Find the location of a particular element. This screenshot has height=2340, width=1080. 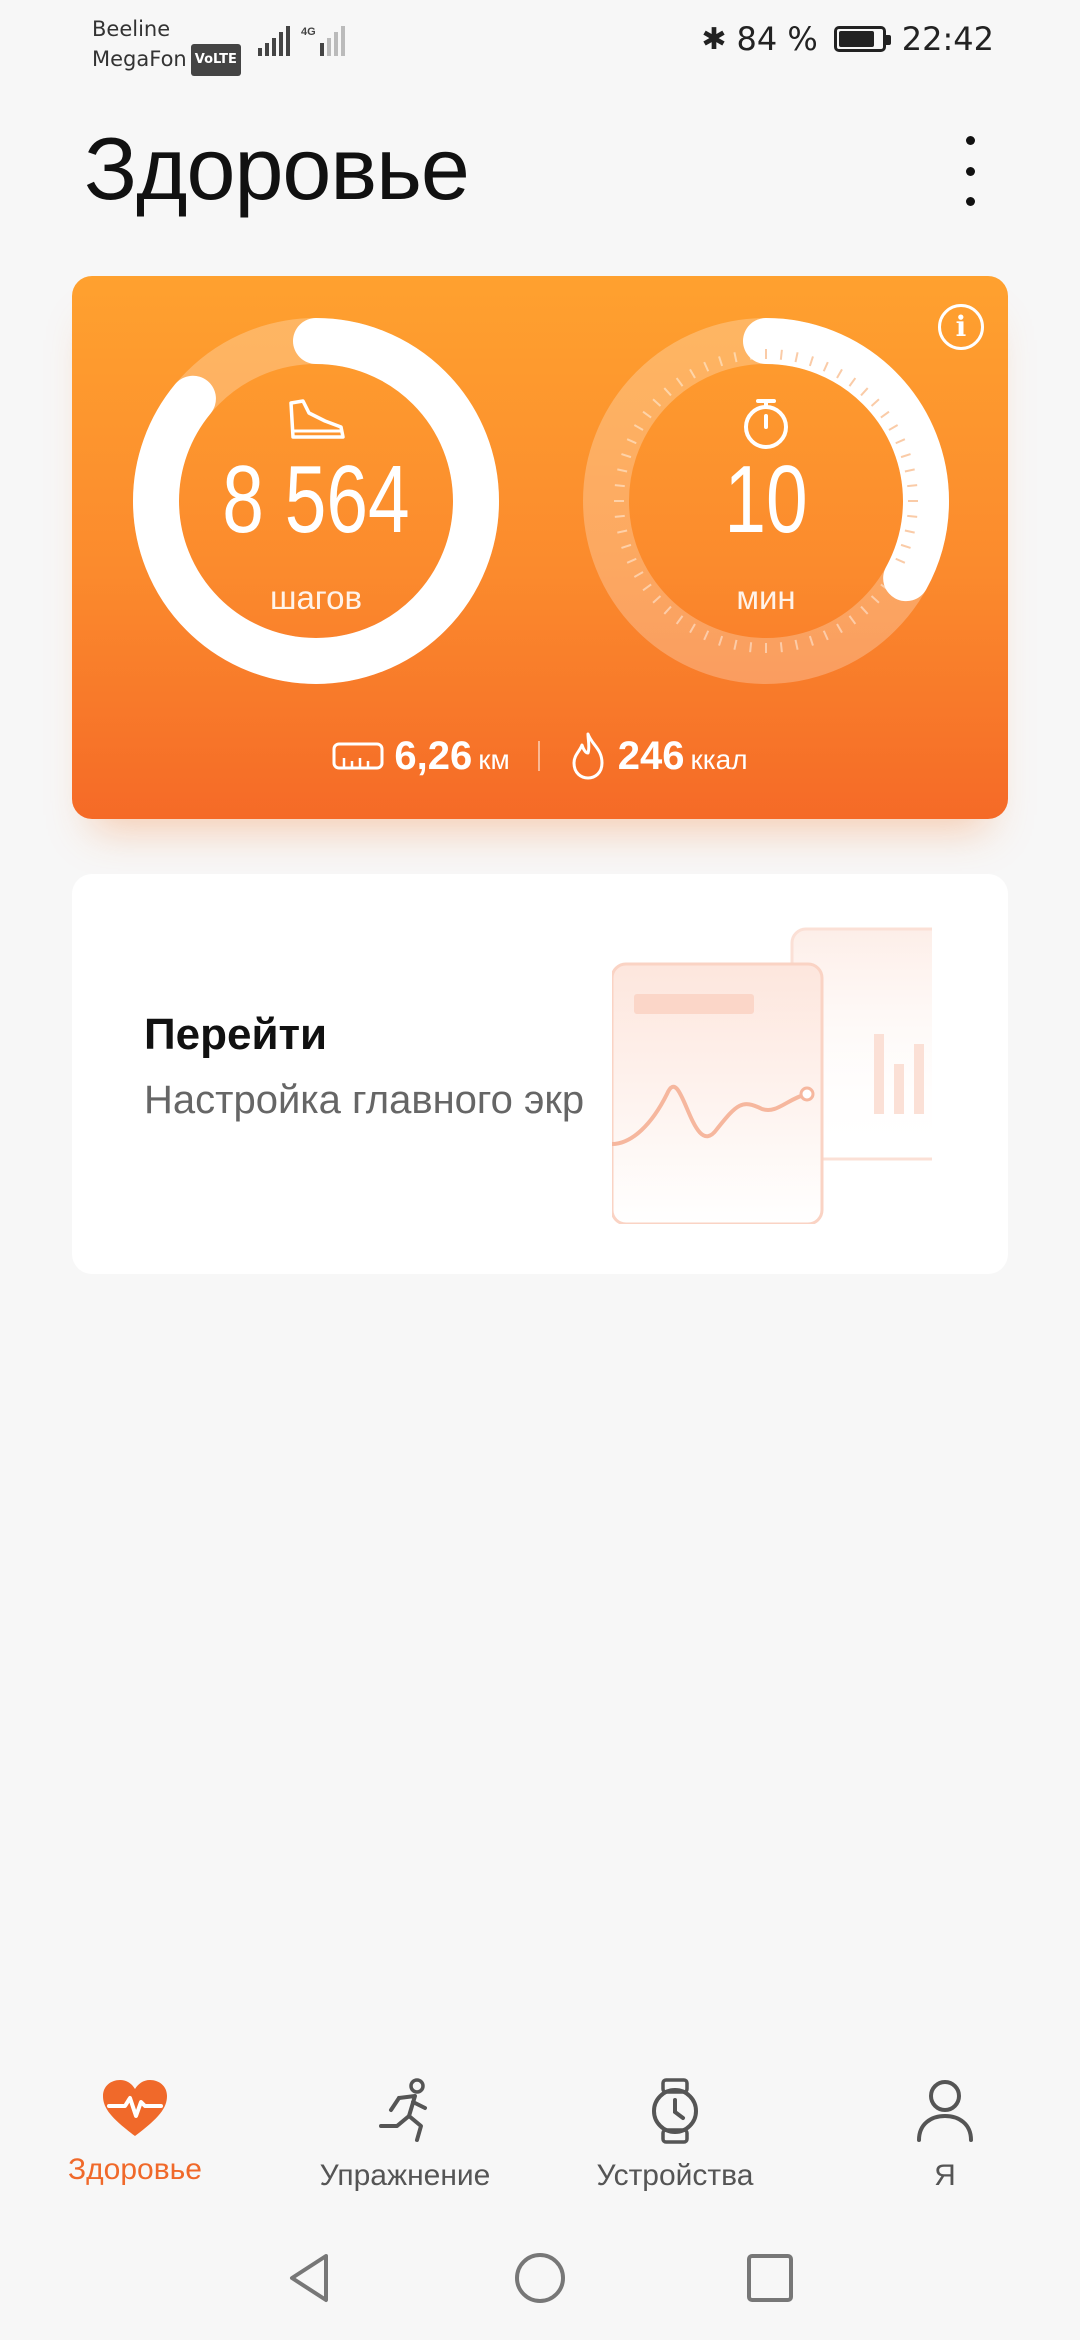

steps-ring: 8 564 шагов is located at coordinates (316, 501).